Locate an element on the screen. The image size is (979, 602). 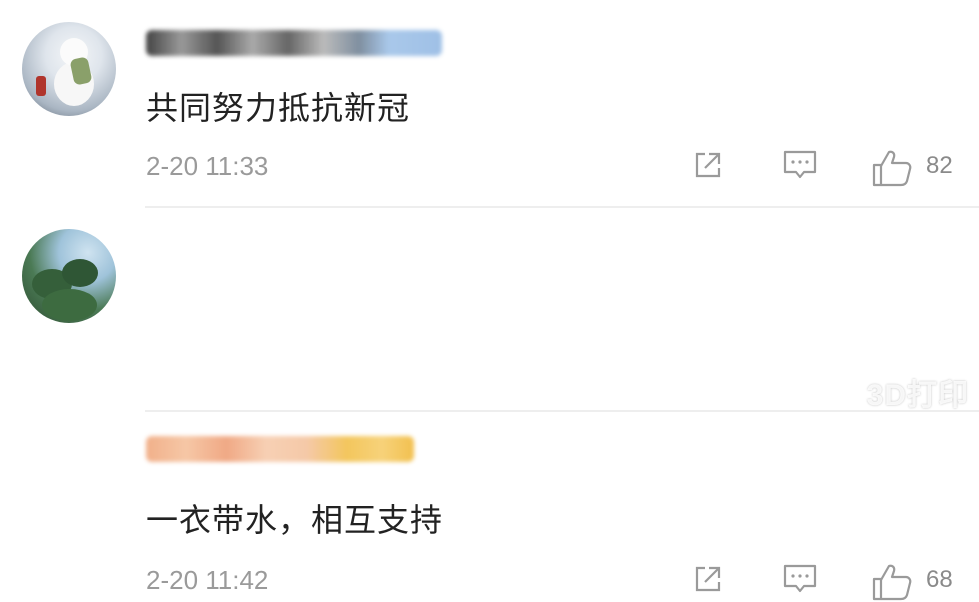
comment-timestamp: 2-20 11:33 is located at coordinates (207, 166).